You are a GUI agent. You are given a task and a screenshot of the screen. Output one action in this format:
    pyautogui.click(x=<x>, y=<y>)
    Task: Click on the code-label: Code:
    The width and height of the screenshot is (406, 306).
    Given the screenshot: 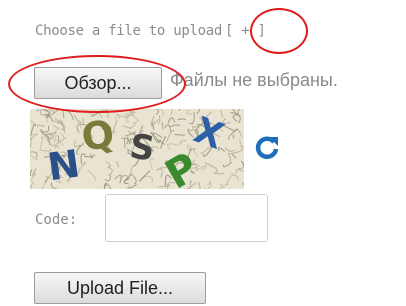 What is the action you would take?
    pyautogui.click(x=56, y=220)
    